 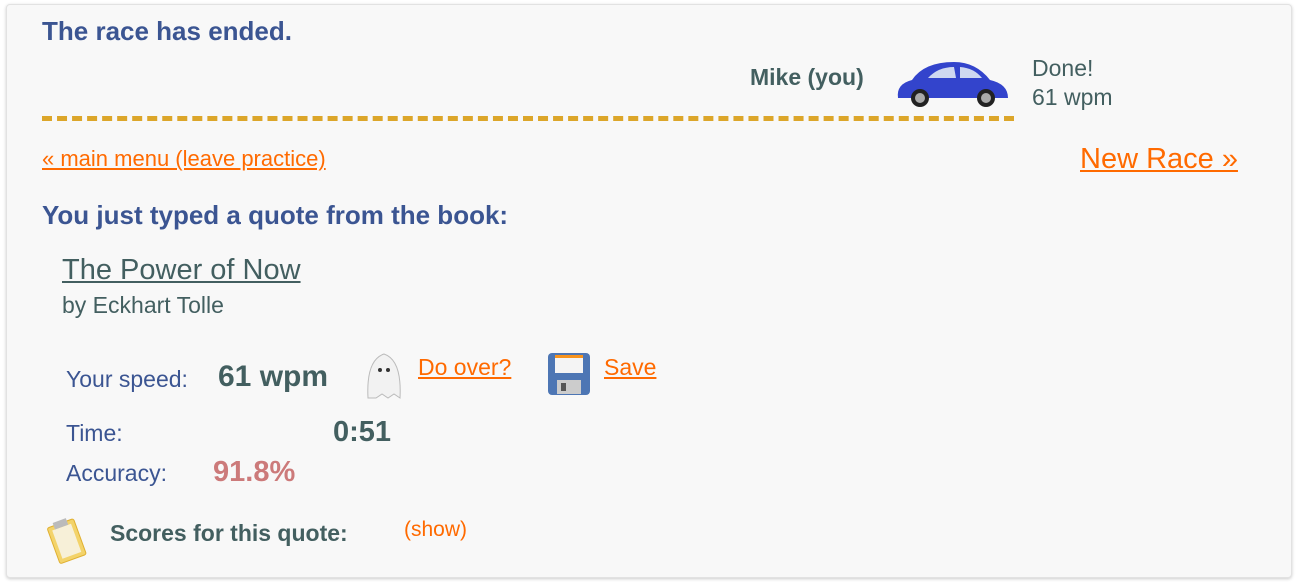 I want to click on speed-label: Your speed:, so click(x=127, y=379).